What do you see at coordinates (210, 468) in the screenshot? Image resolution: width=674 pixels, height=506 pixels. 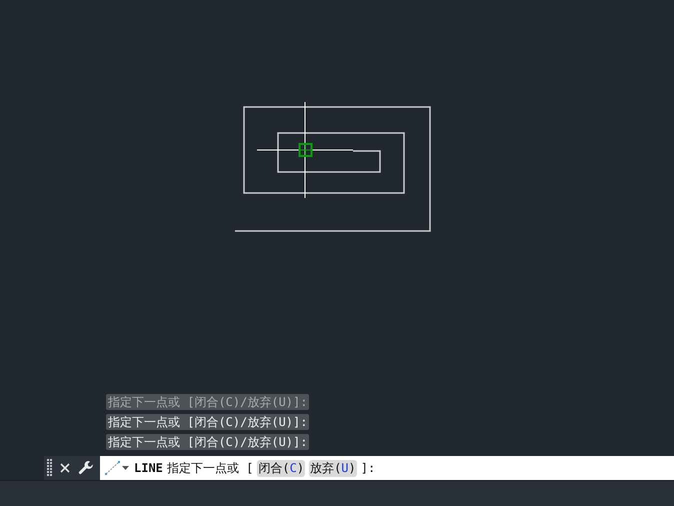 I see `command-prompt: 指定下一点或 [` at bounding box center [210, 468].